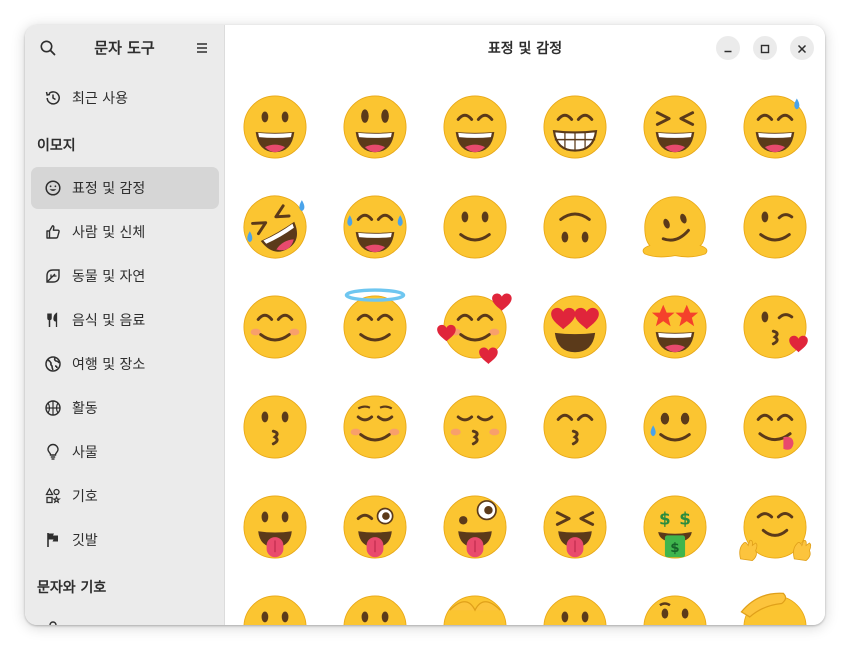  What do you see at coordinates (125, 616) in the screenshot?
I see `sidebar-item-partial` at bounding box center [125, 616].